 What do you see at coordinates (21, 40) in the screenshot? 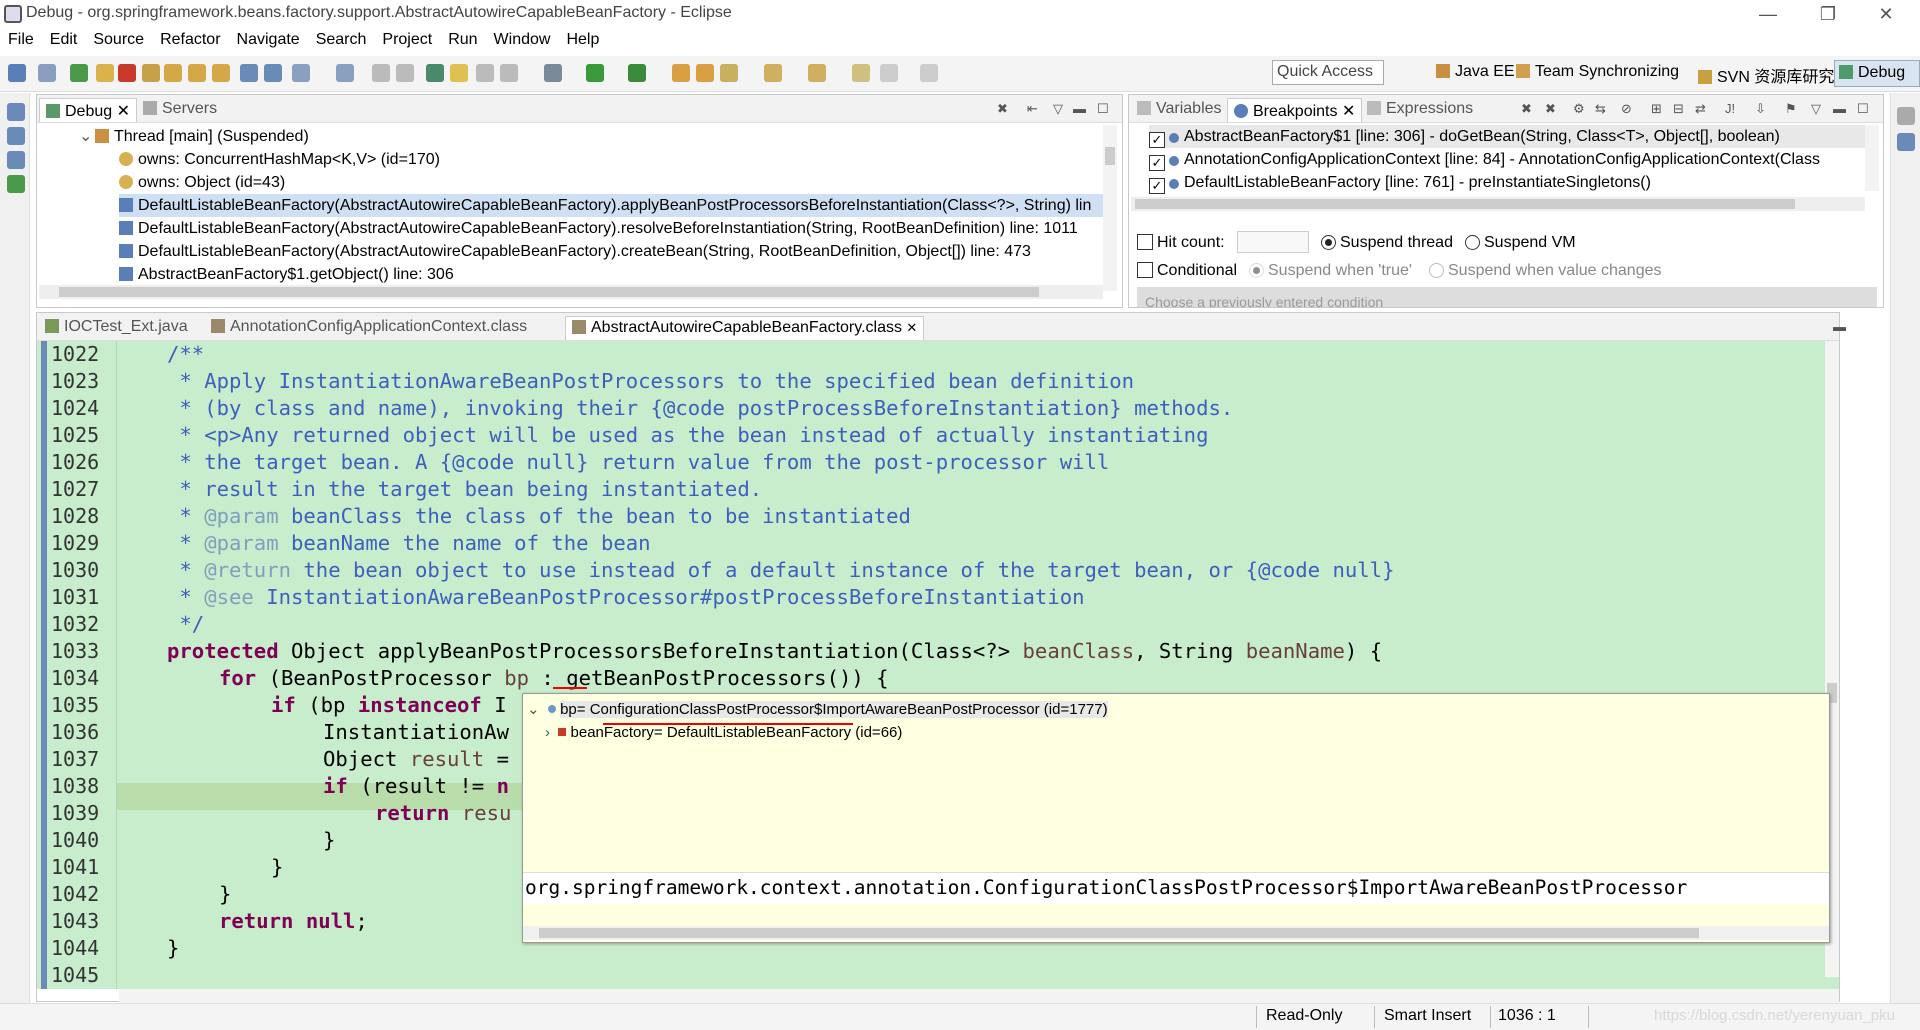
I see `menu-file: File` at bounding box center [21, 40].